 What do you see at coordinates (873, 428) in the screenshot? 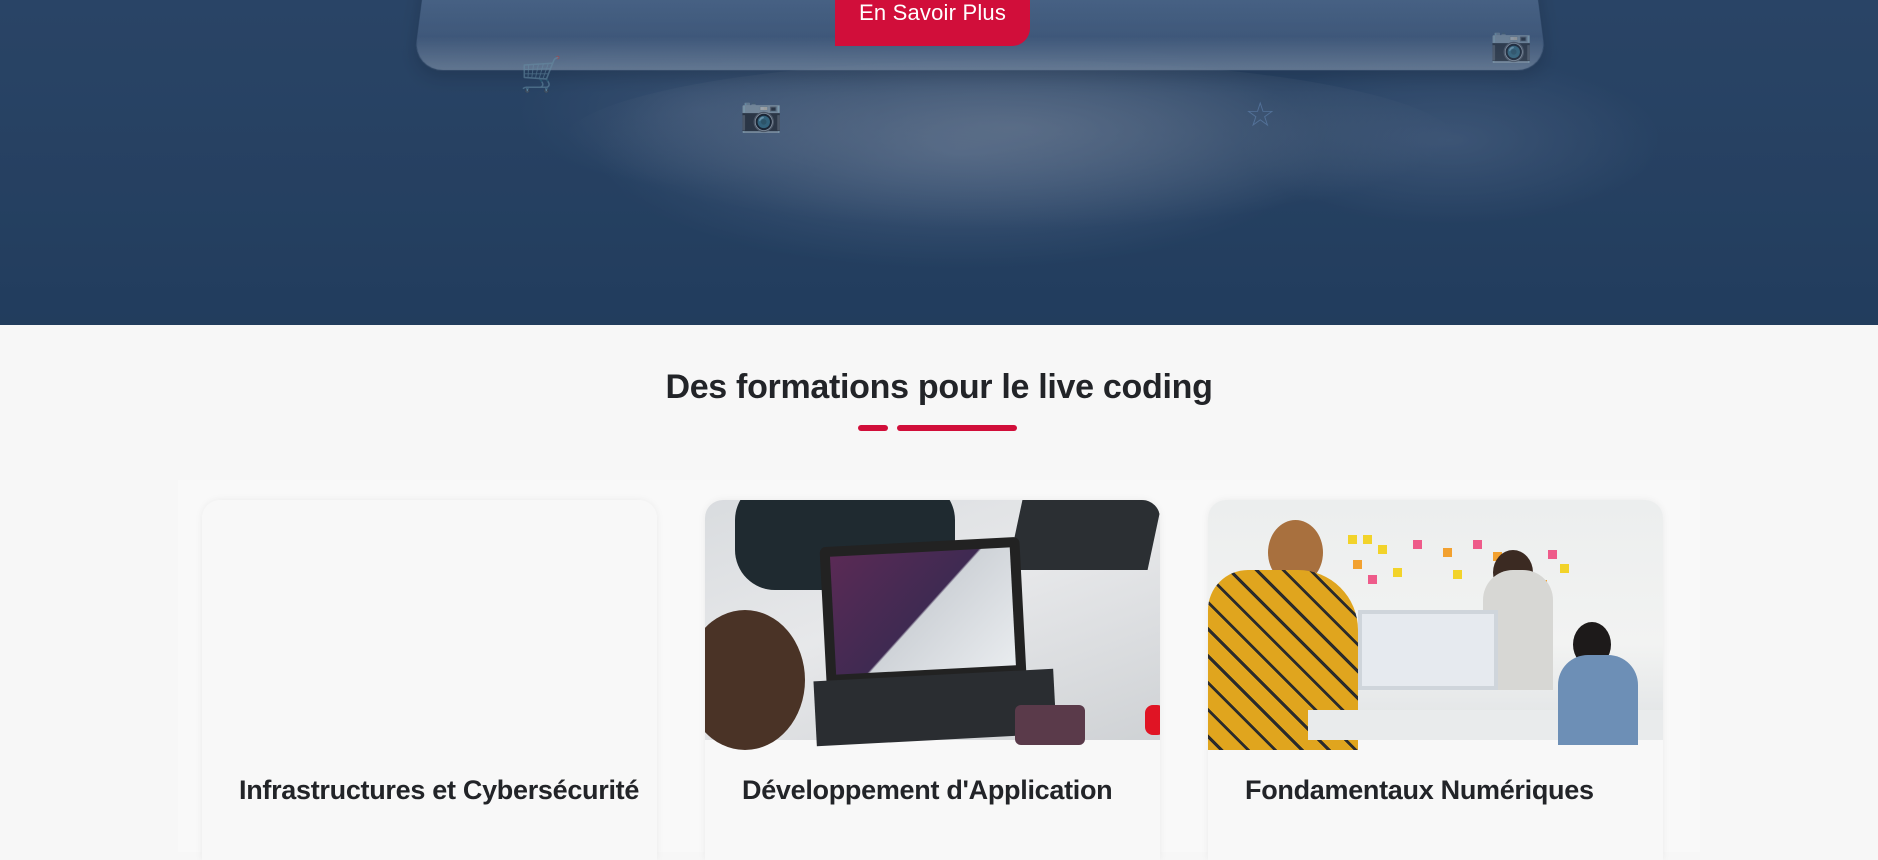
I see `title-underline-short` at bounding box center [873, 428].